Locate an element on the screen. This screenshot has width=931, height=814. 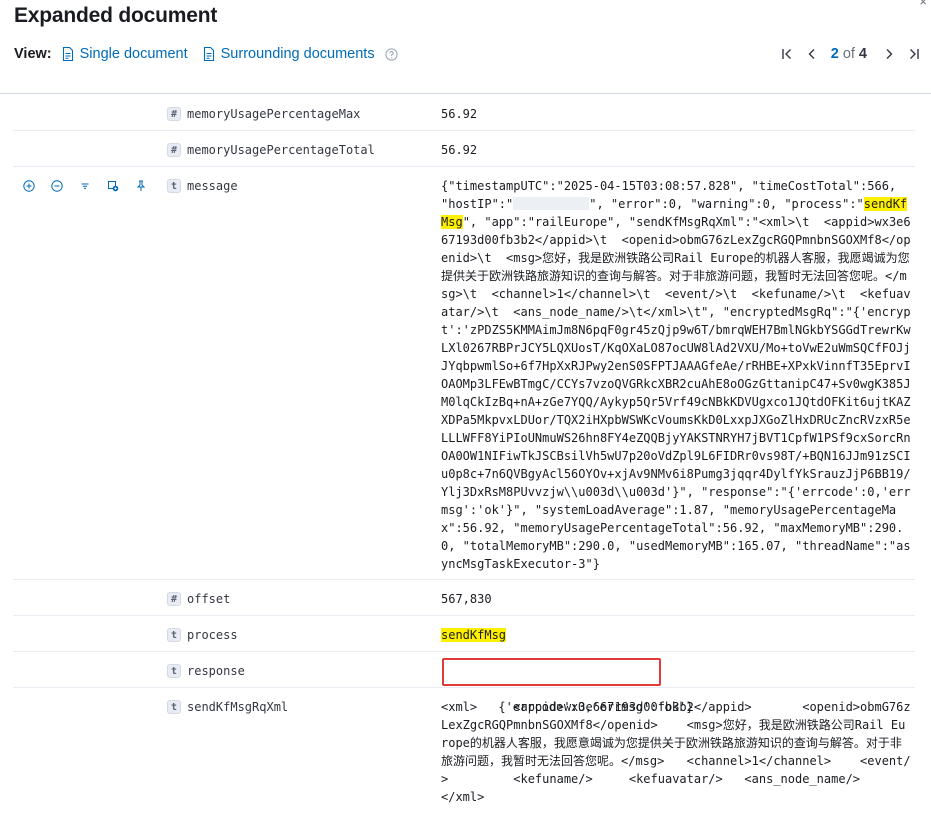
field-name-label: memoryUsagePercentageTotal is located at coordinates (281, 150).